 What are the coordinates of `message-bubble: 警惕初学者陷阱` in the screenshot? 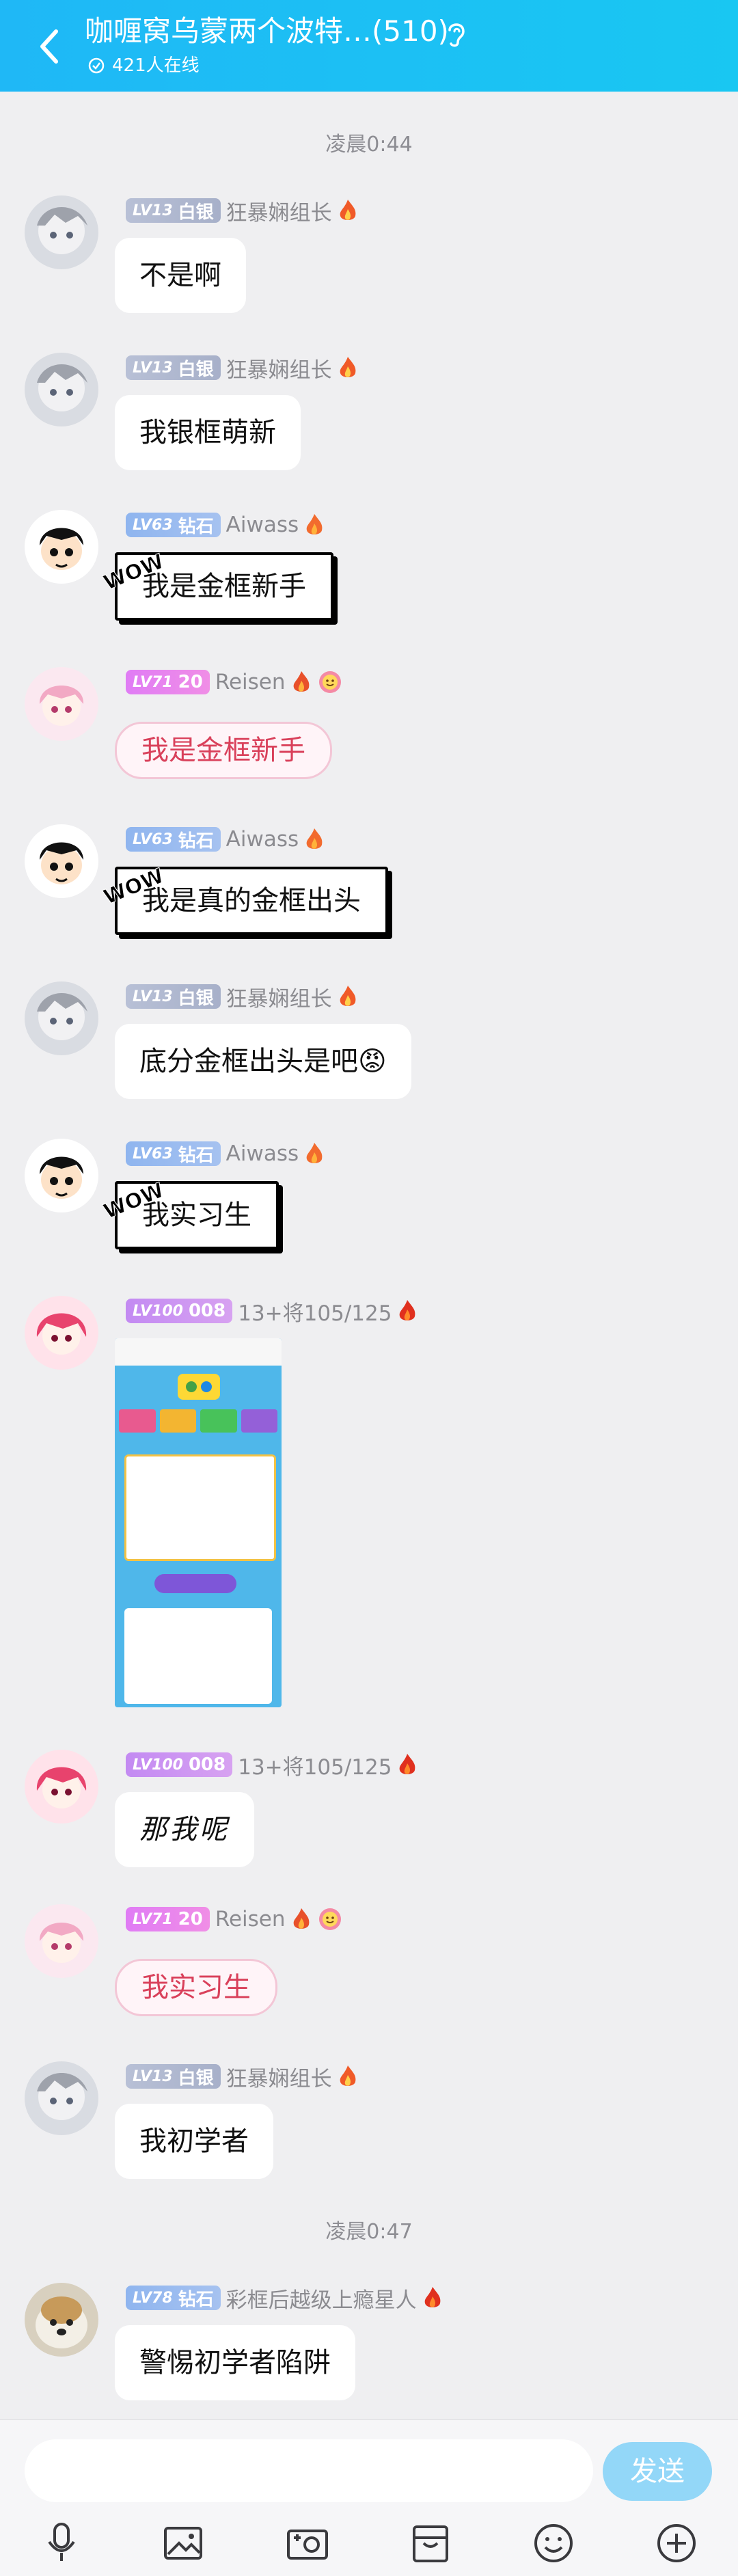 It's located at (235, 2363).